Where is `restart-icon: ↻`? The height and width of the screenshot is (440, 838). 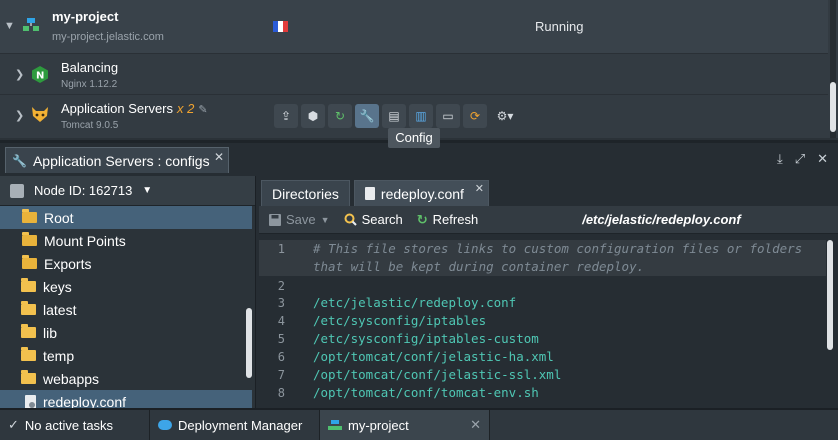
restart-icon: ↻ is located at coordinates (340, 116).